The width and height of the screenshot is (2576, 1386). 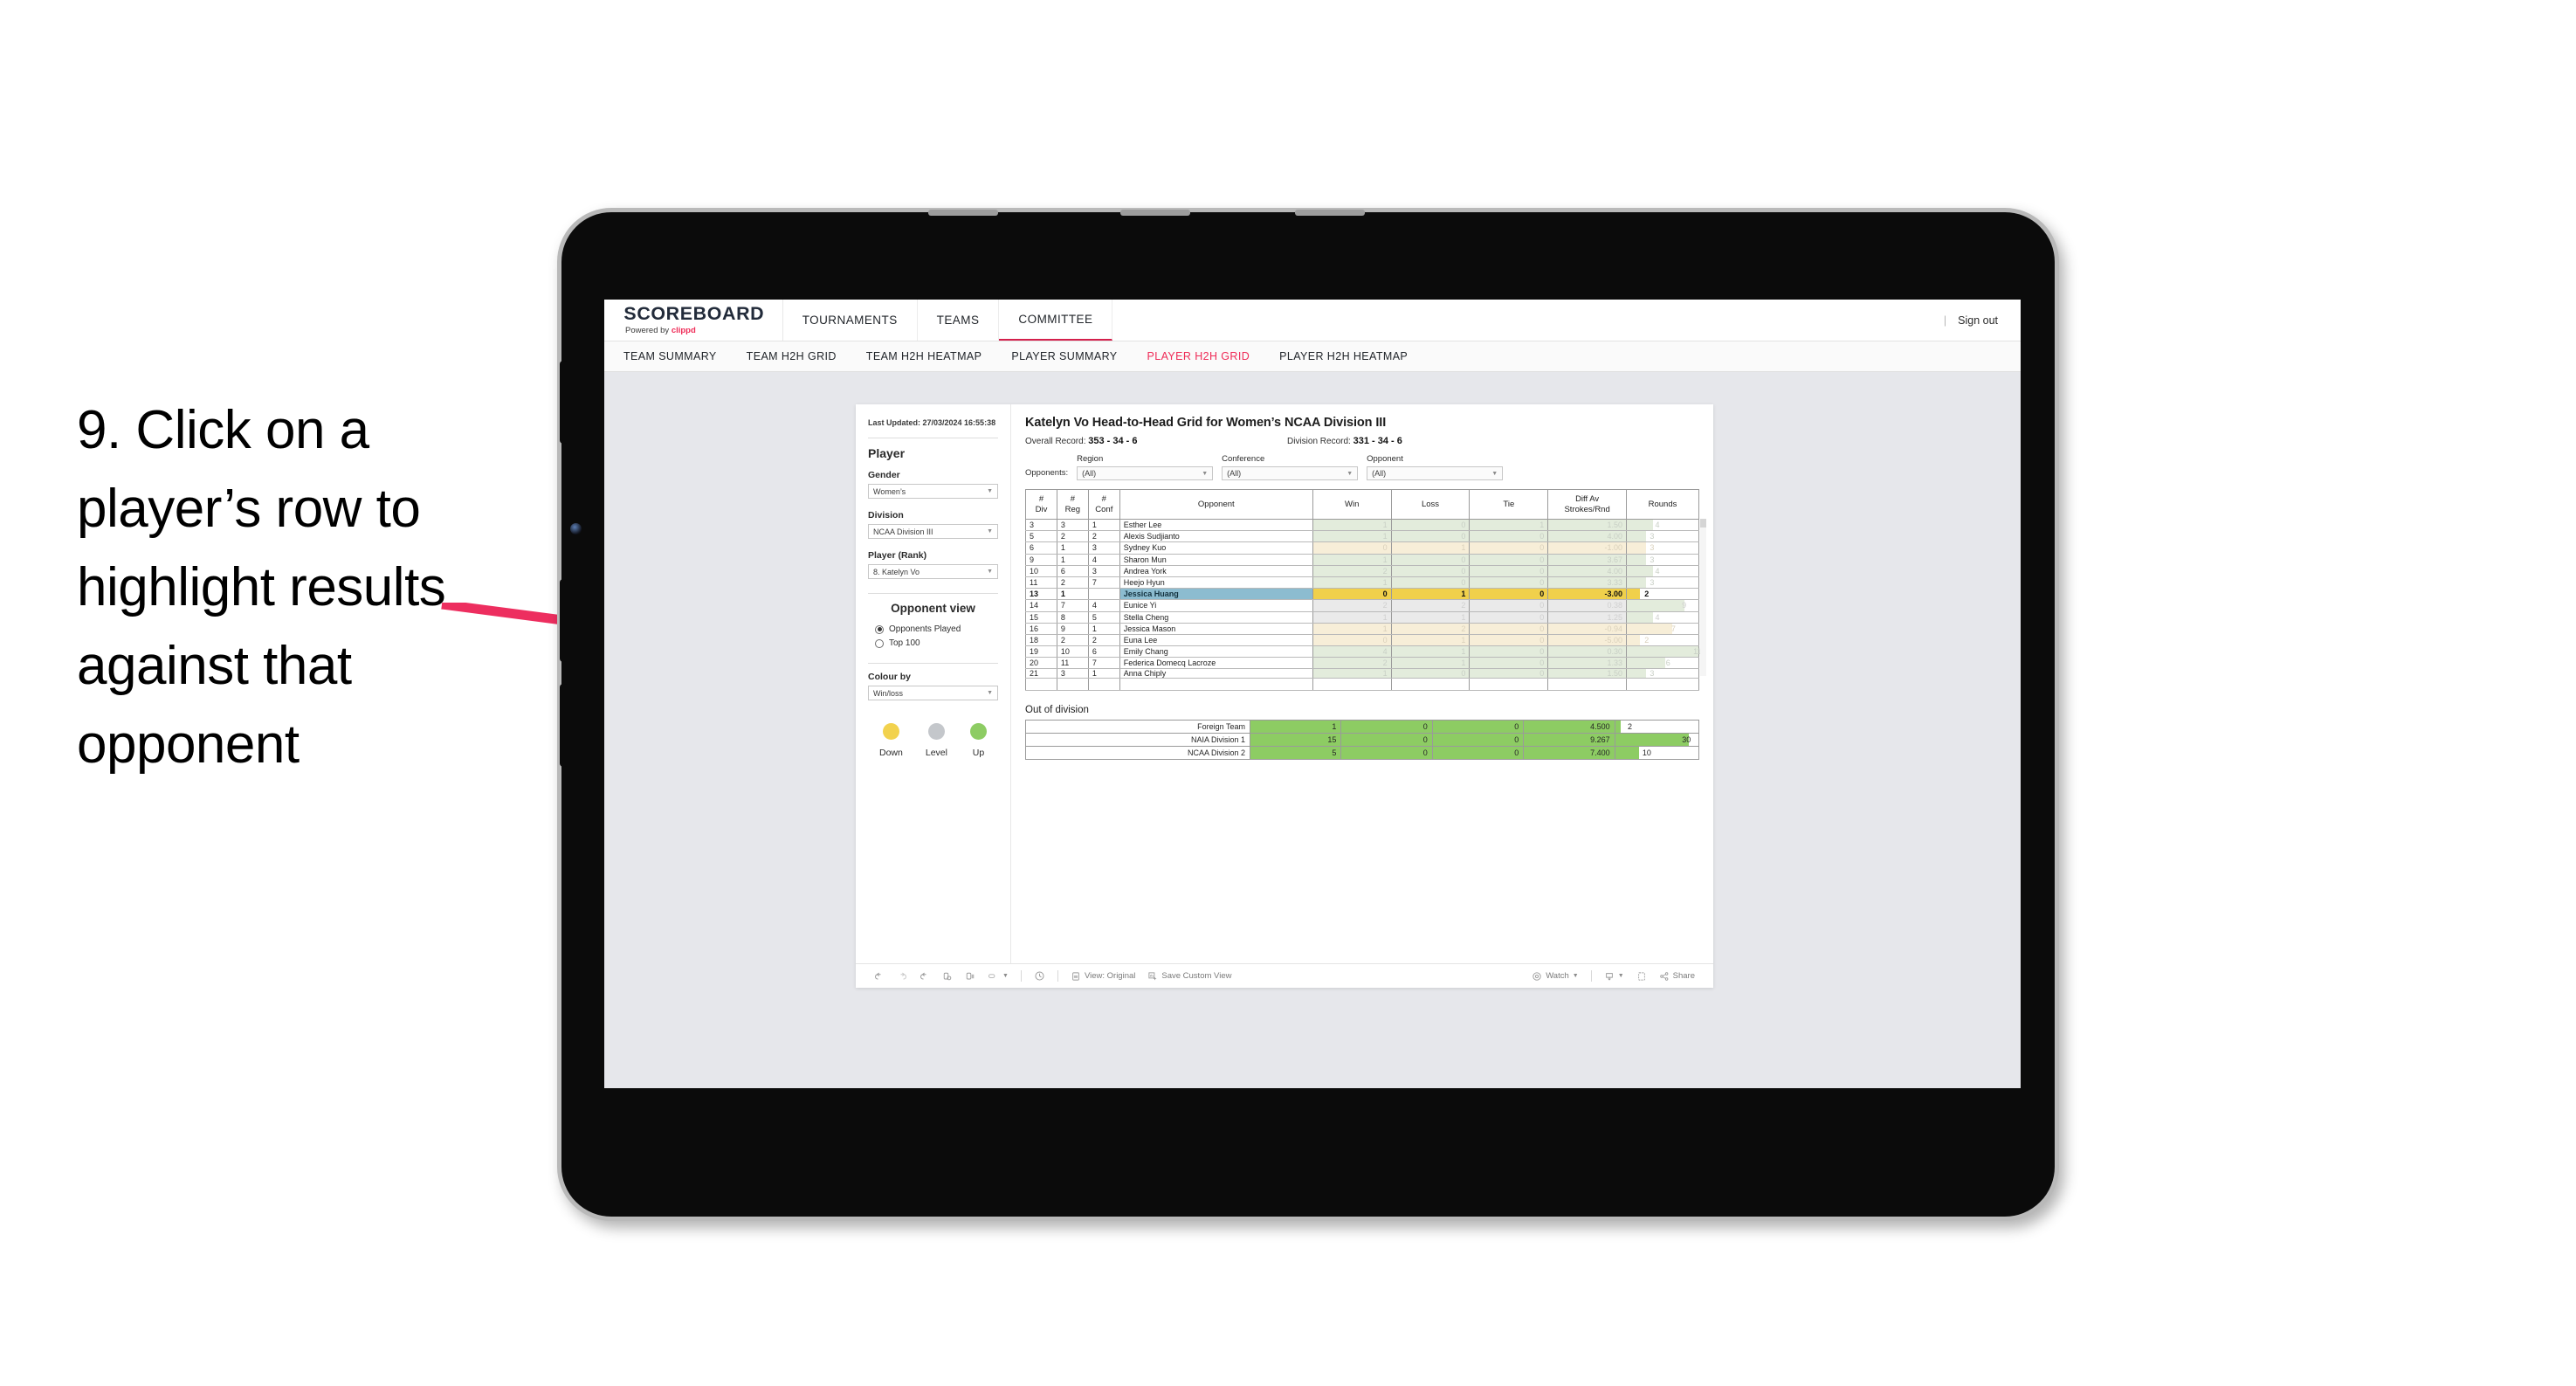 What do you see at coordinates (850, 320) in the screenshot?
I see `nav-item-tournaments: TOURNAMENTS` at bounding box center [850, 320].